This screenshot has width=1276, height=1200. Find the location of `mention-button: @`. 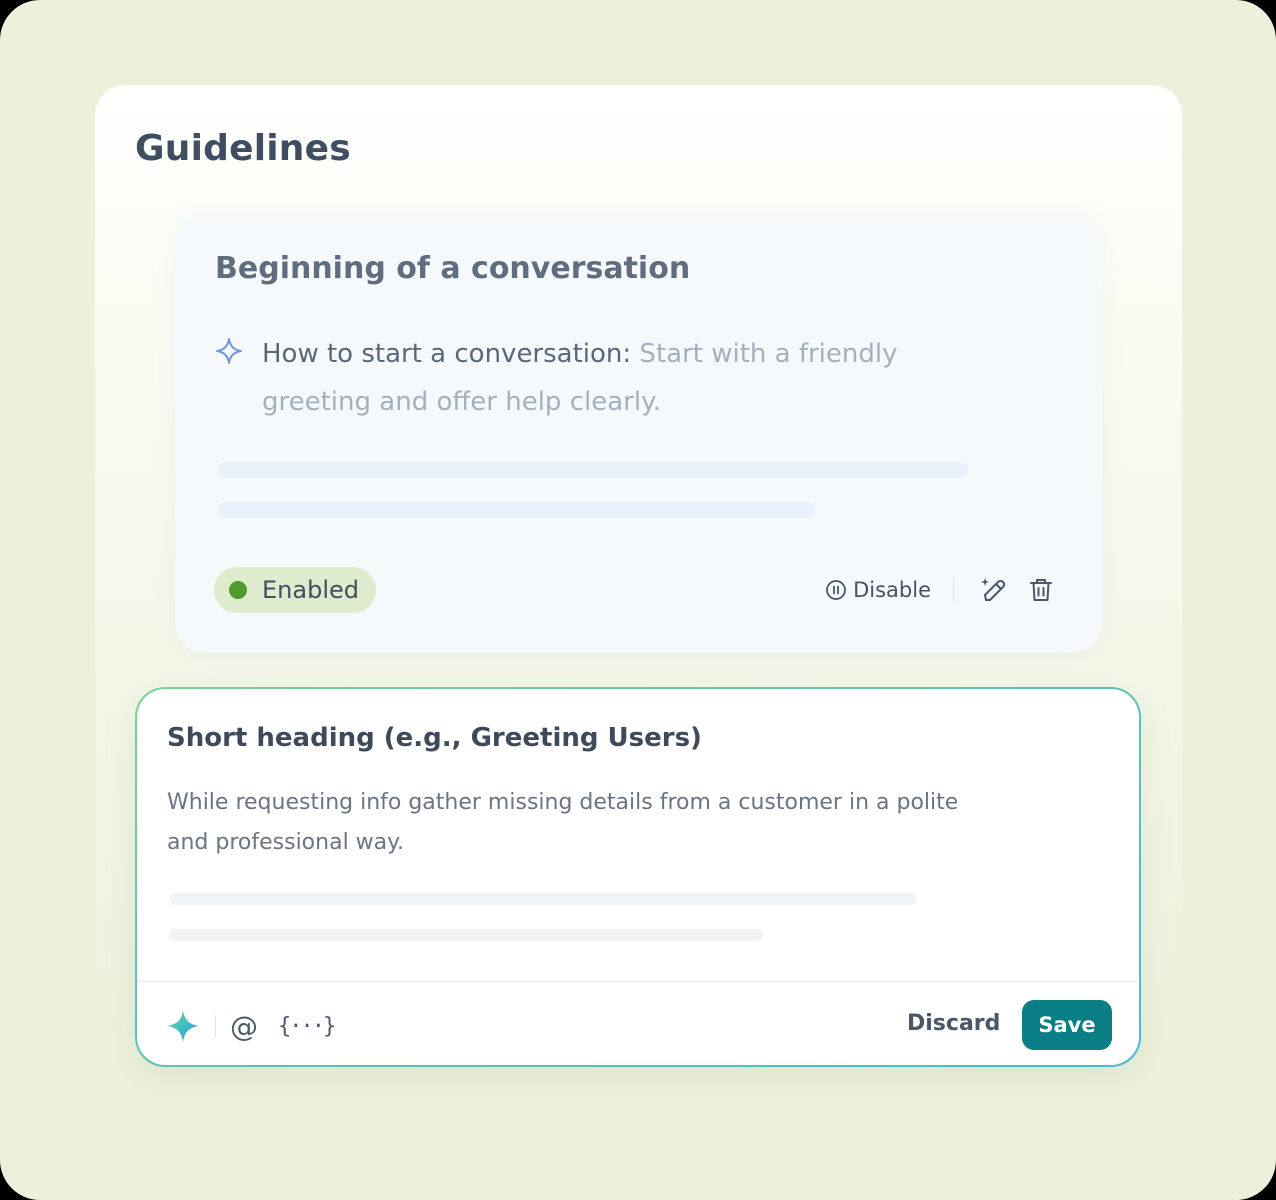

mention-button: @ is located at coordinates (244, 1026).